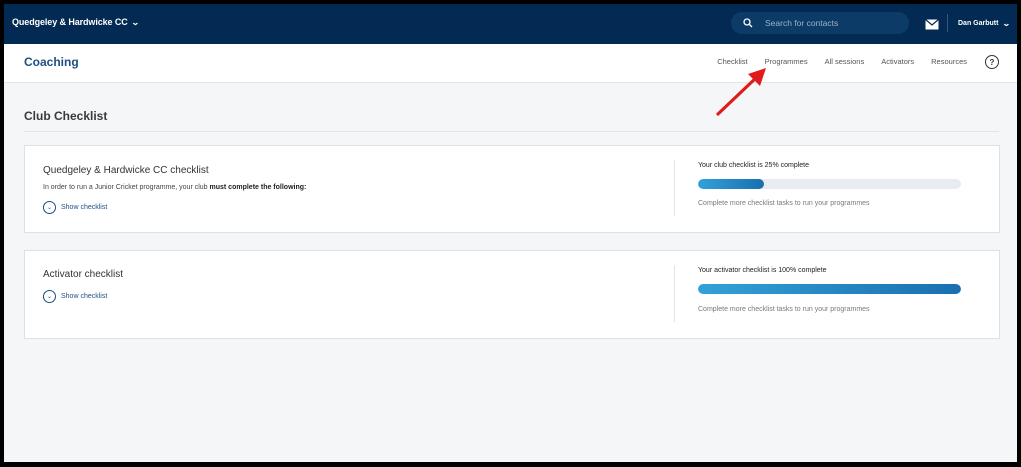 This screenshot has width=1021, height=467. Describe the element at coordinates (835, 23) in the screenshot. I see `search-input` at that location.